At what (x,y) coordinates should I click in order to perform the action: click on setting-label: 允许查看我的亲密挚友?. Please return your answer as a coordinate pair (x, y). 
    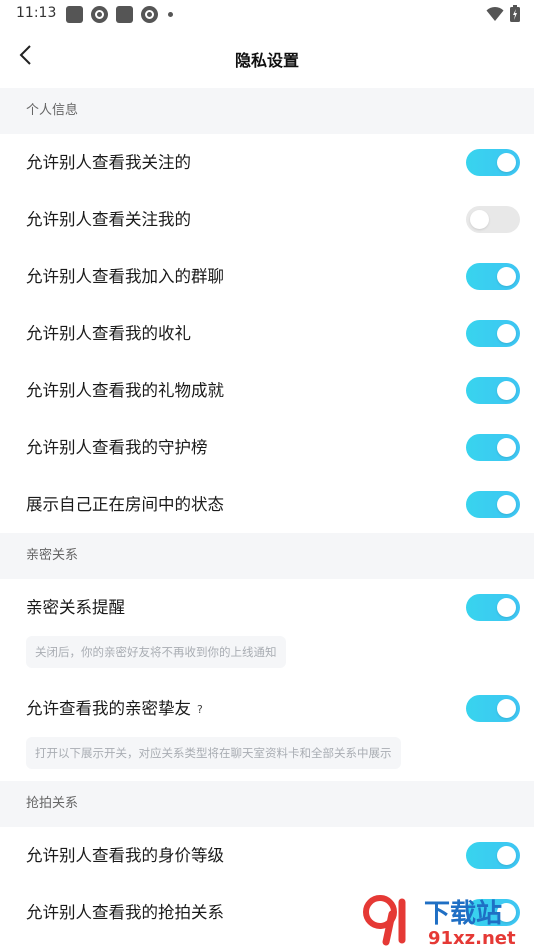
    Looking at the image, I should click on (114, 709).